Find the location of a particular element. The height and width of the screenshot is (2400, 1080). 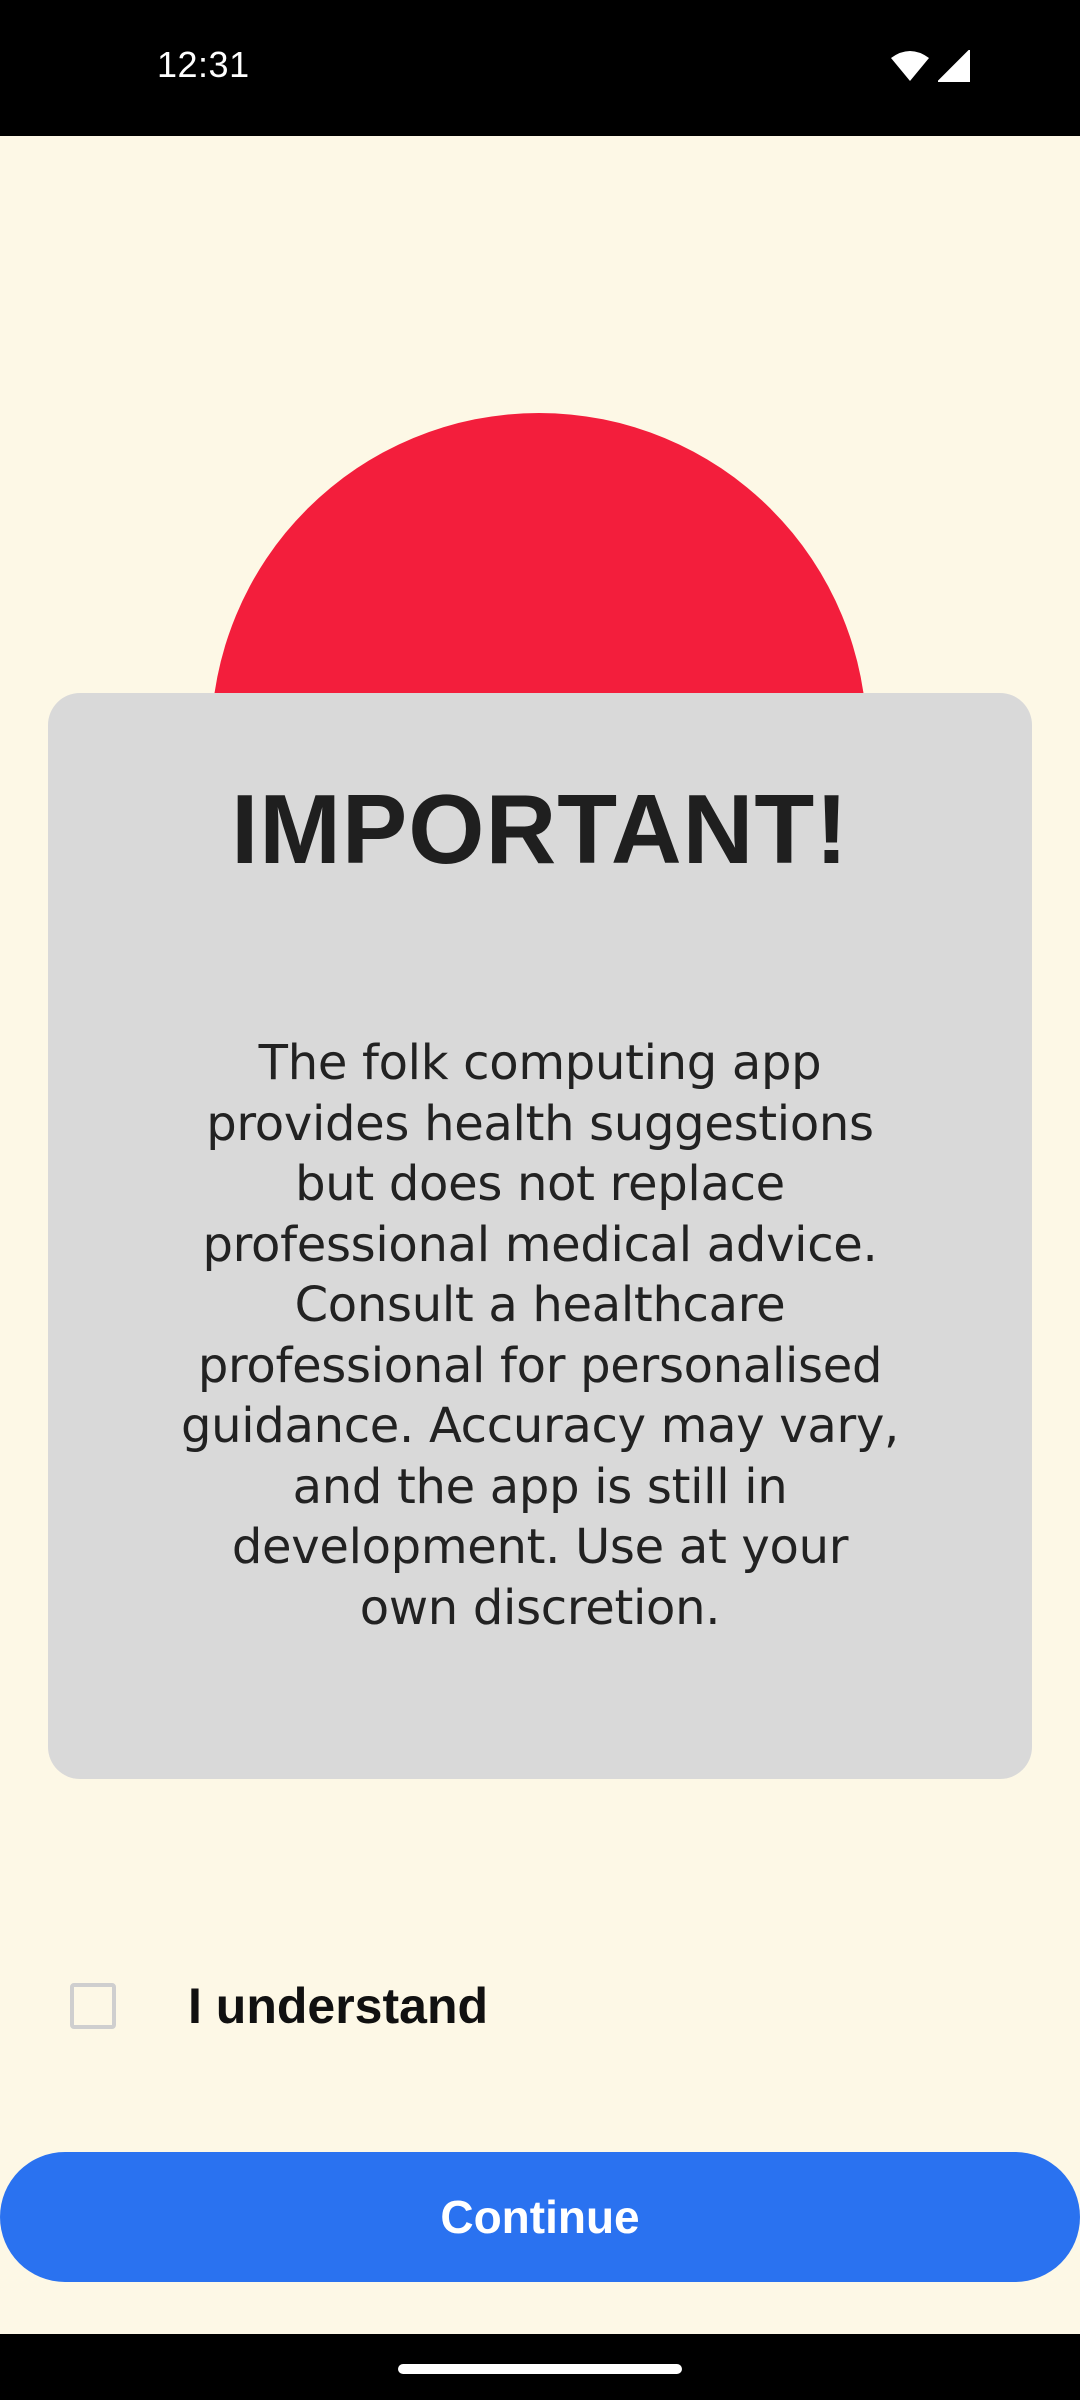

cell-signal-icon is located at coordinates (953, 67).